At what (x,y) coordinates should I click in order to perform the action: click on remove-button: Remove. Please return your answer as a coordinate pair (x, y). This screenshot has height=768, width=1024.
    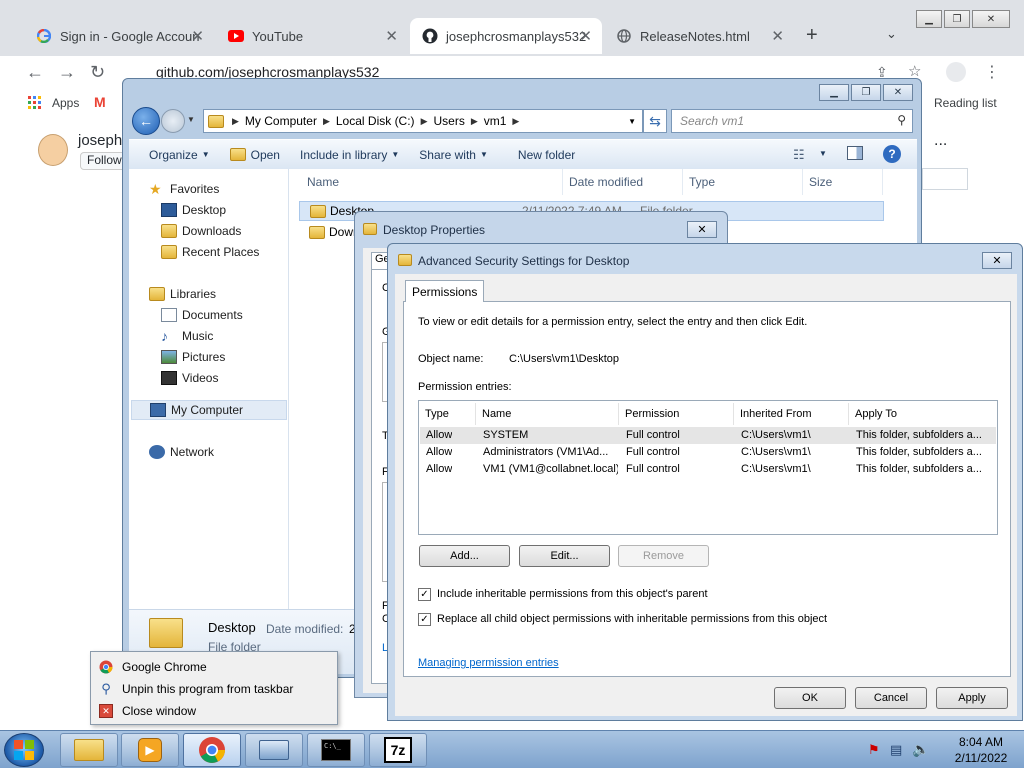
    Looking at the image, I should click on (663, 556).